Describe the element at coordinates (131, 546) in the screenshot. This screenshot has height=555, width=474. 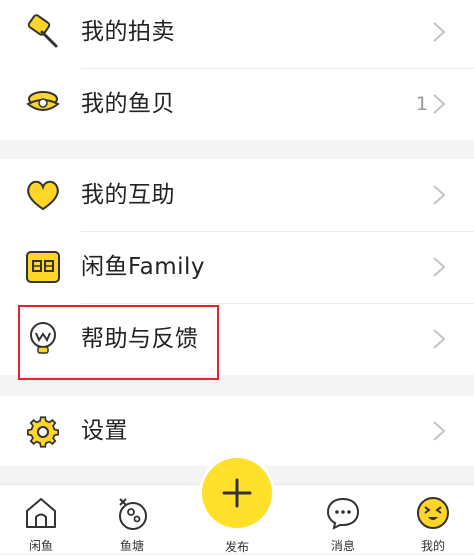
I see `tab-label: 鱼塘` at that location.